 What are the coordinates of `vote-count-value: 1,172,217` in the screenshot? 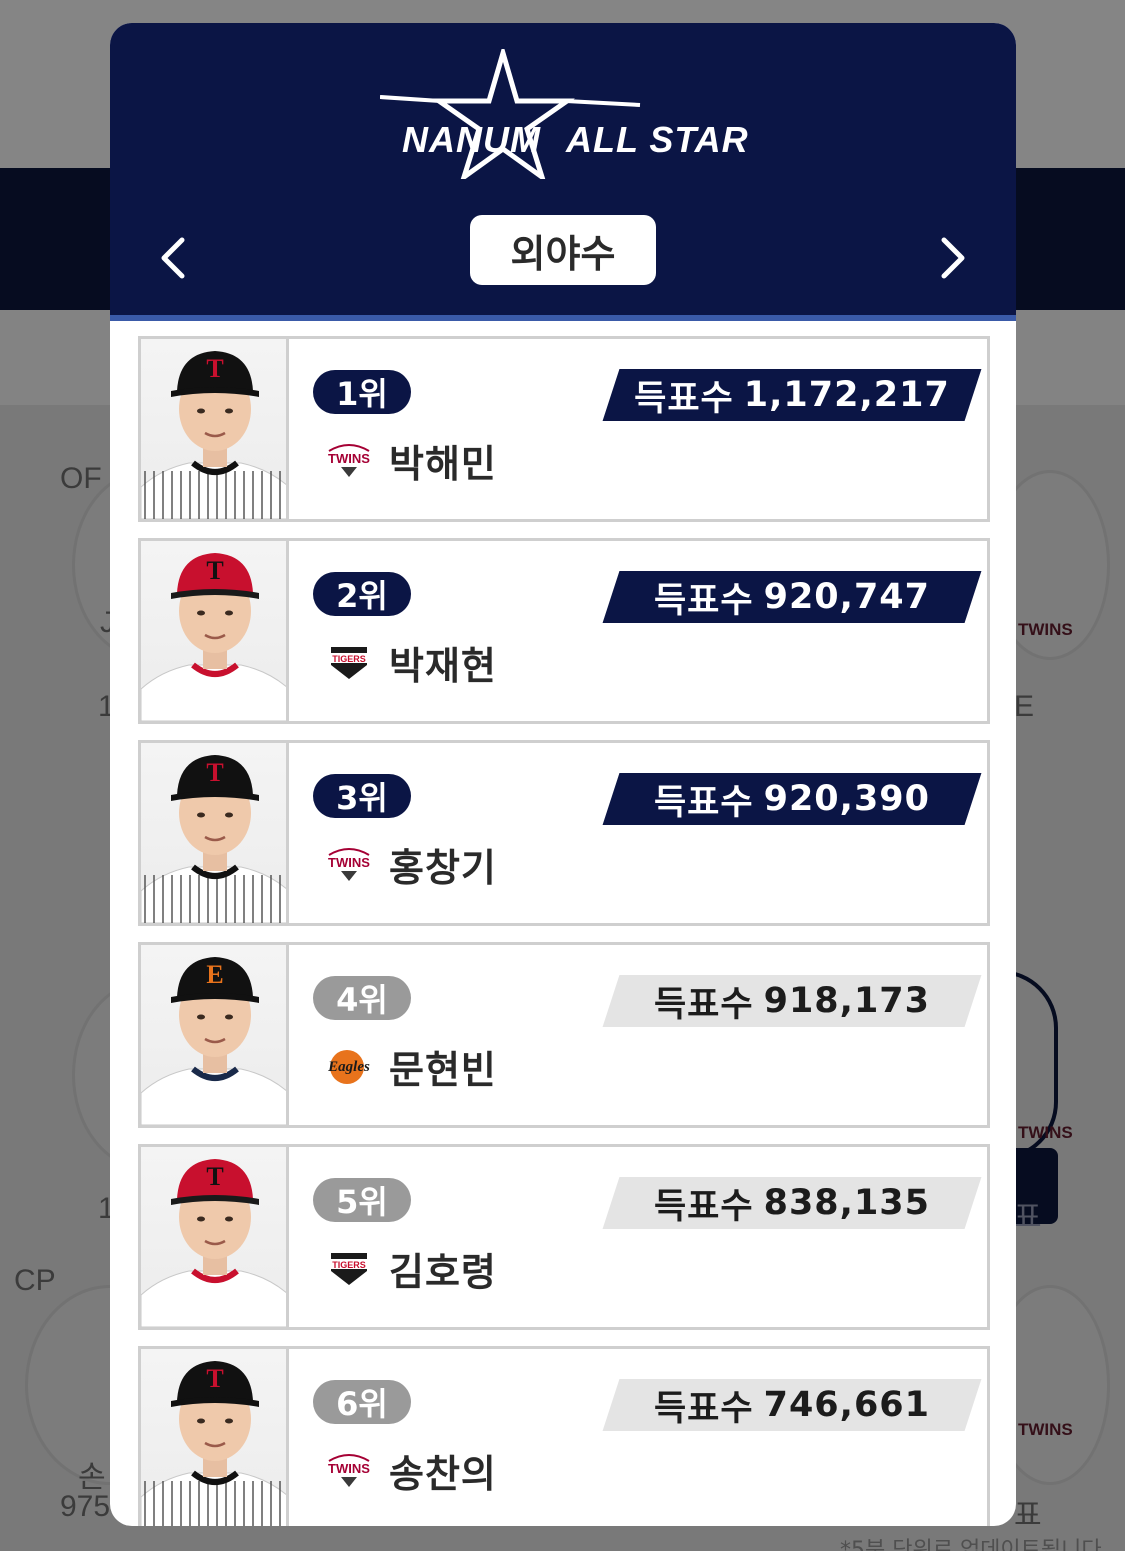 It's located at (846, 395).